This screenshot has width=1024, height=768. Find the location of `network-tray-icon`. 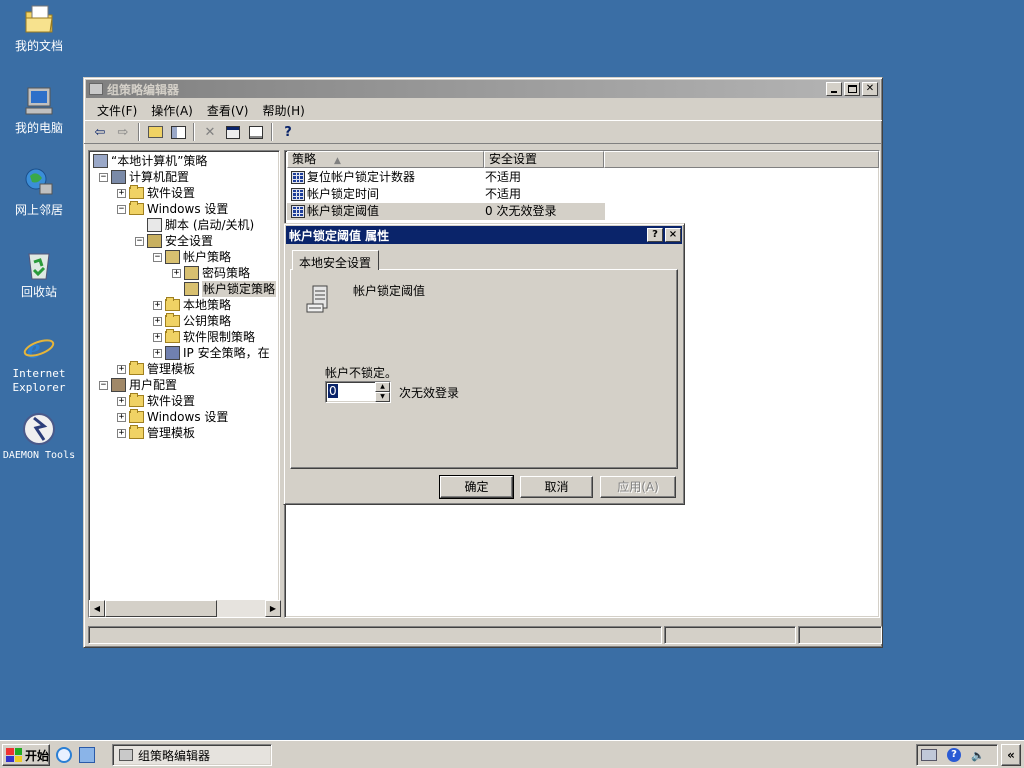

network-tray-icon is located at coordinates (929, 755).